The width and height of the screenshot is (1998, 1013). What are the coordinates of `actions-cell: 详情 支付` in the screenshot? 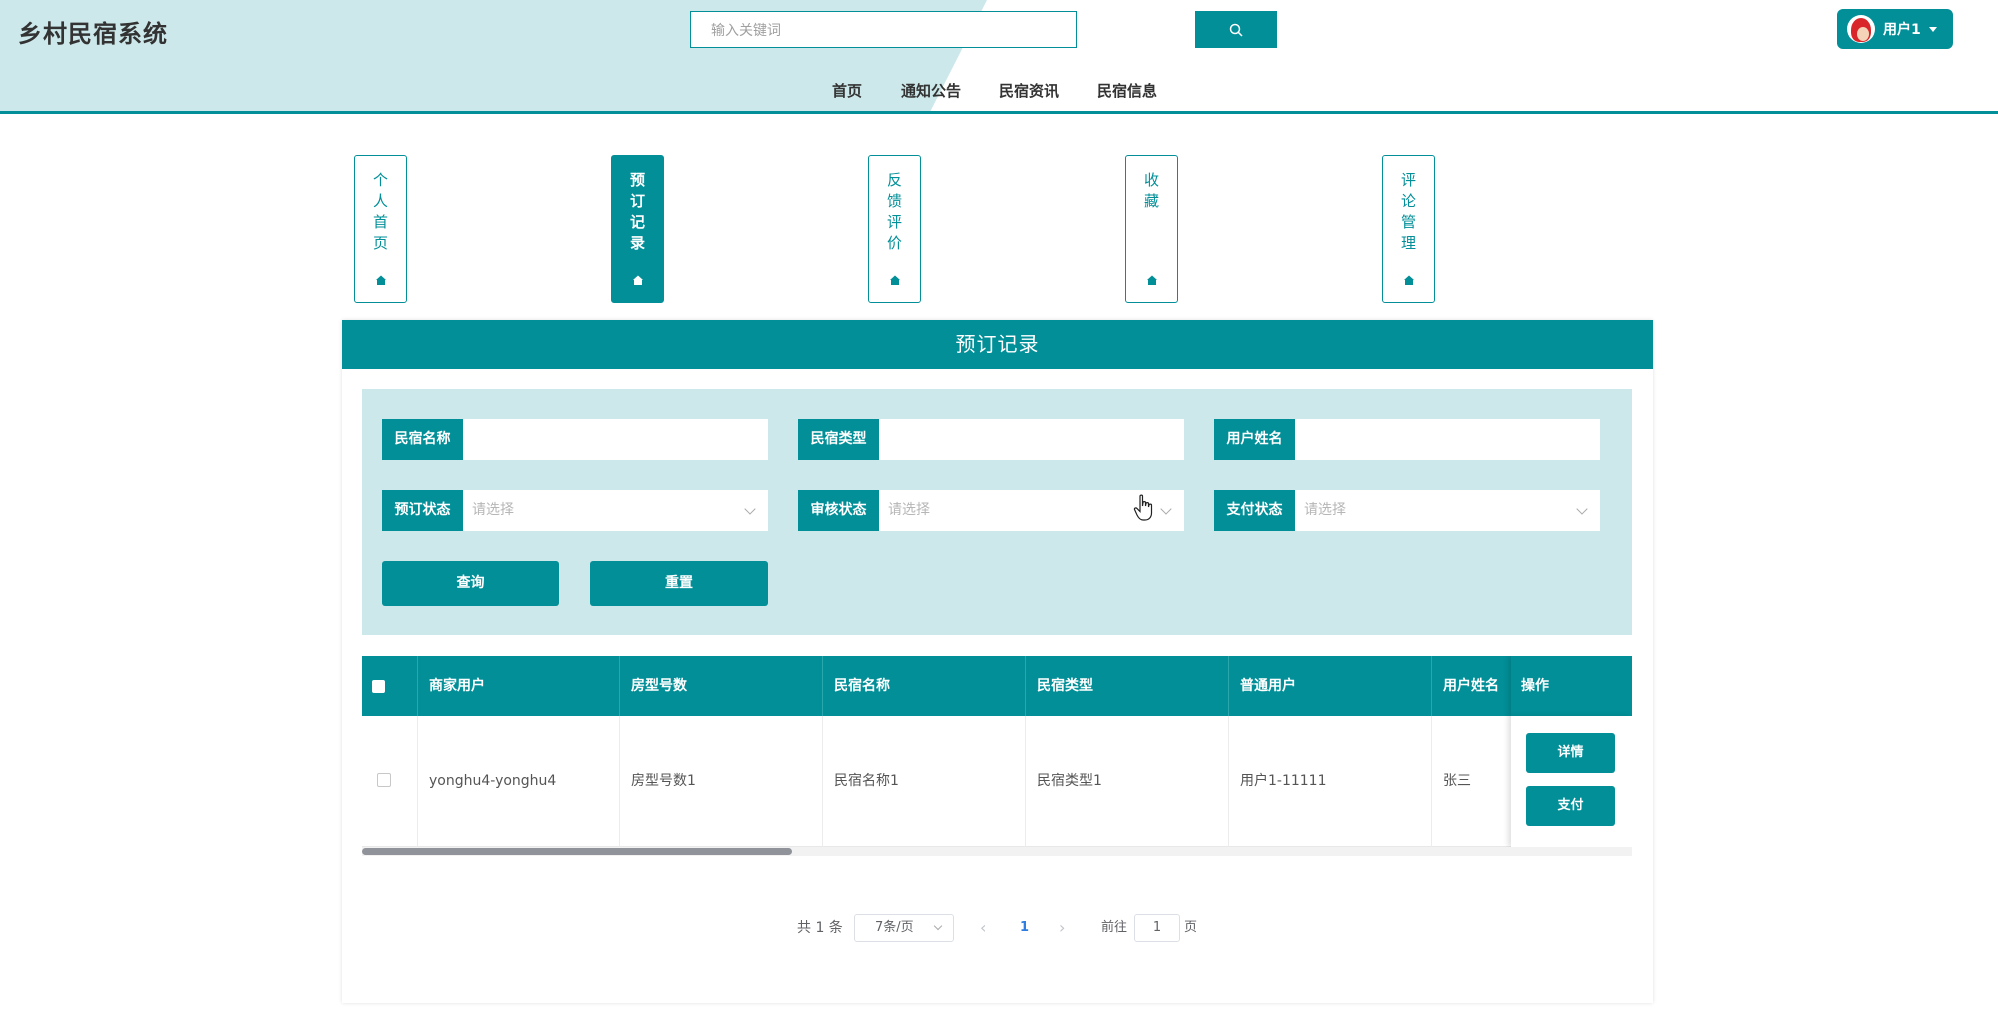 It's located at (1571, 781).